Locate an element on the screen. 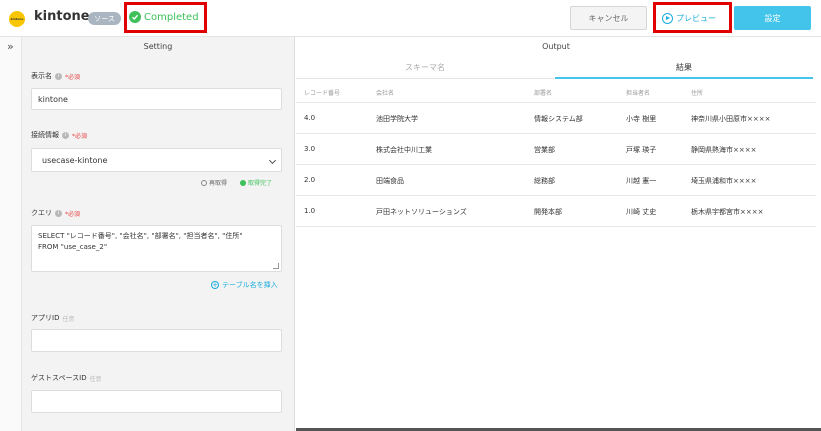  fetched-label: 取得完了 is located at coordinates (260, 183).